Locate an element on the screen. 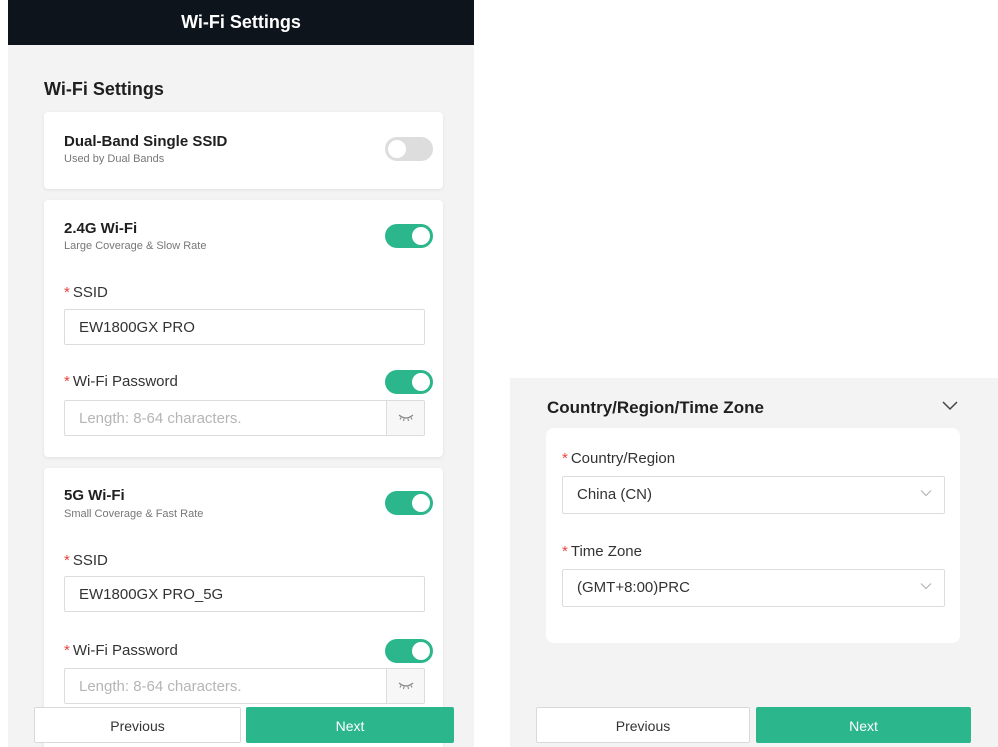 This screenshot has width=998, height=747. password-5g-label: * Wi-Fi Password is located at coordinates (121, 650).